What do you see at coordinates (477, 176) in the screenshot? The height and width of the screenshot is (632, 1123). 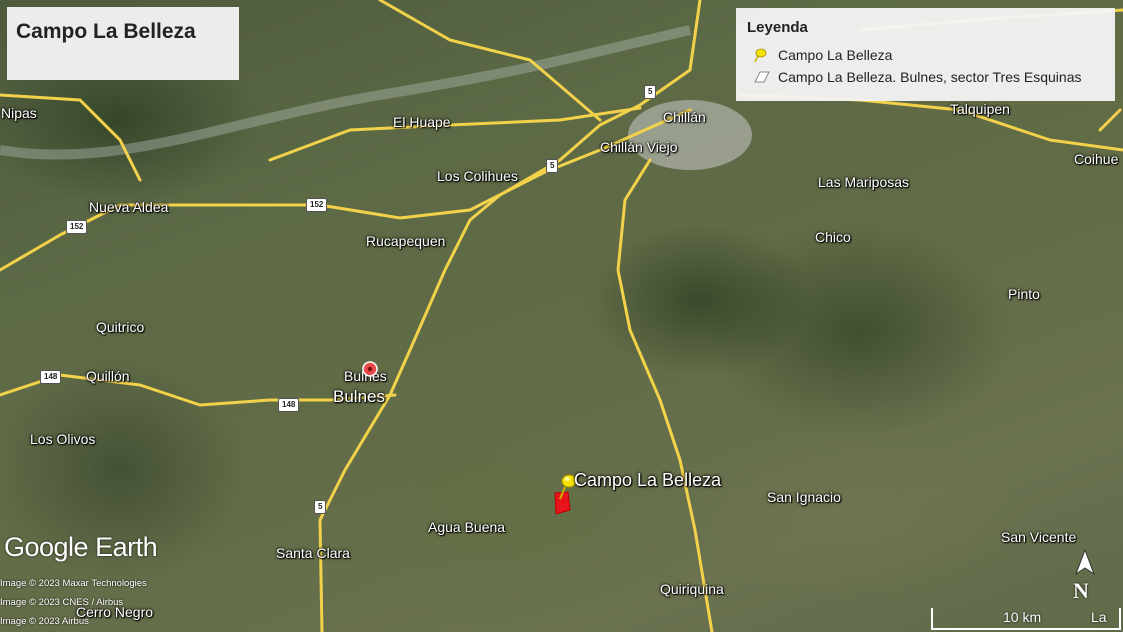 I see `place-los-colihues: Los Colihues` at bounding box center [477, 176].